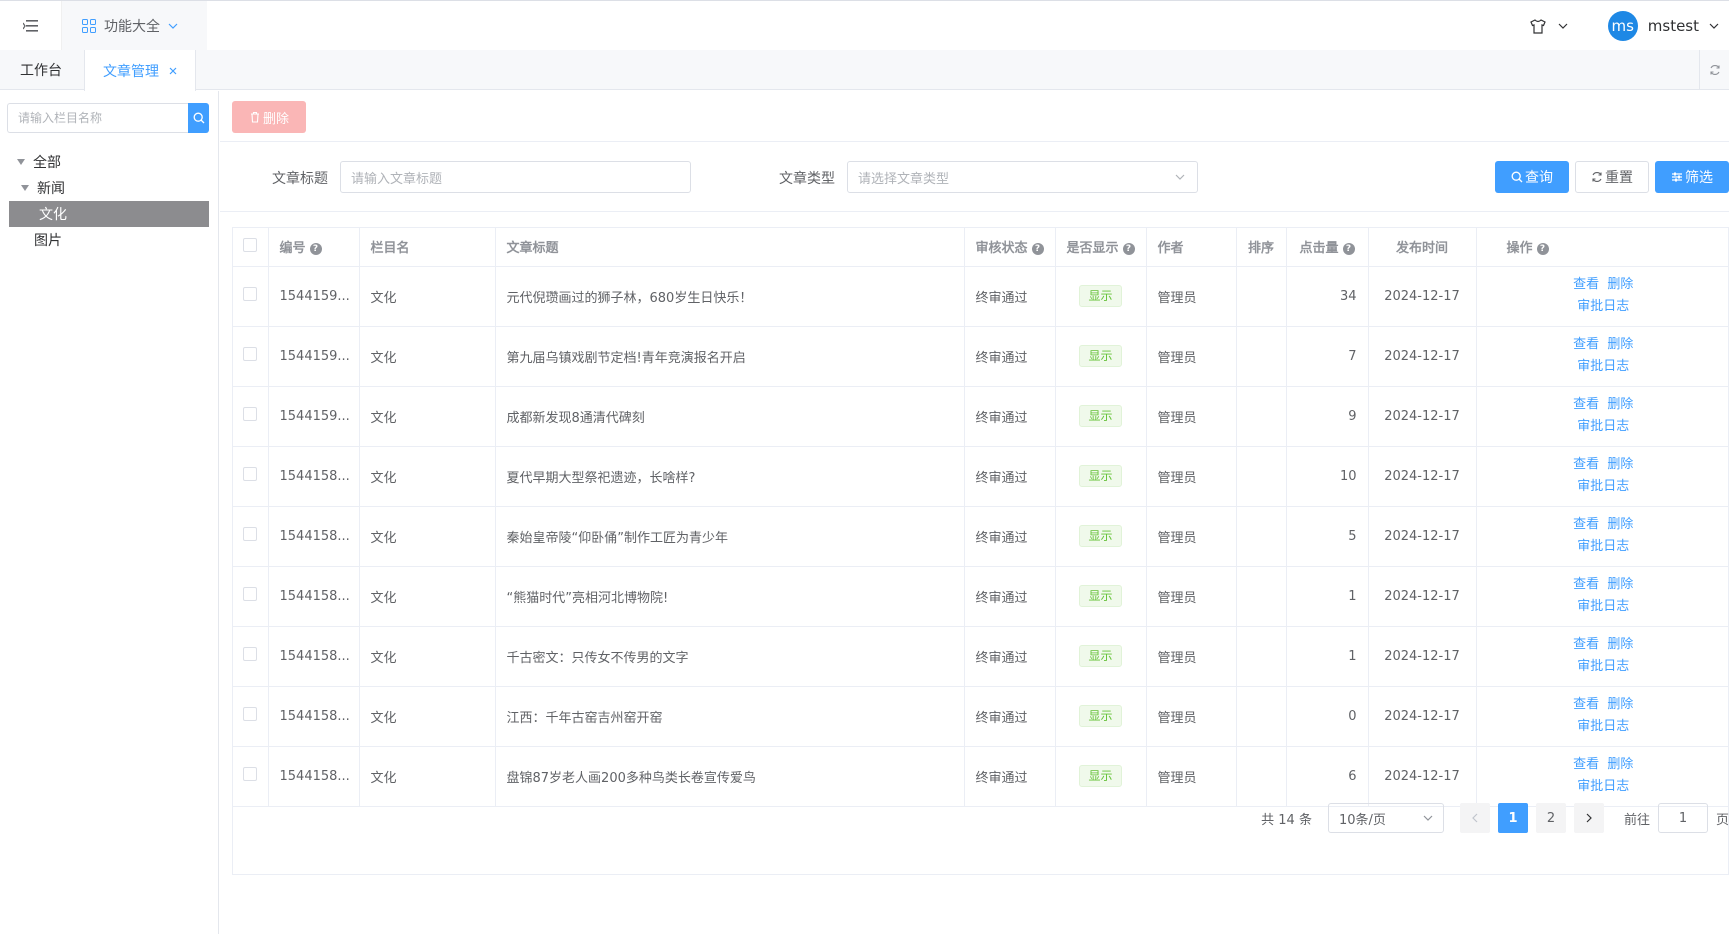 This screenshot has height=934, width=1729. I want to click on query-button: 查询, so click(1532, 177).